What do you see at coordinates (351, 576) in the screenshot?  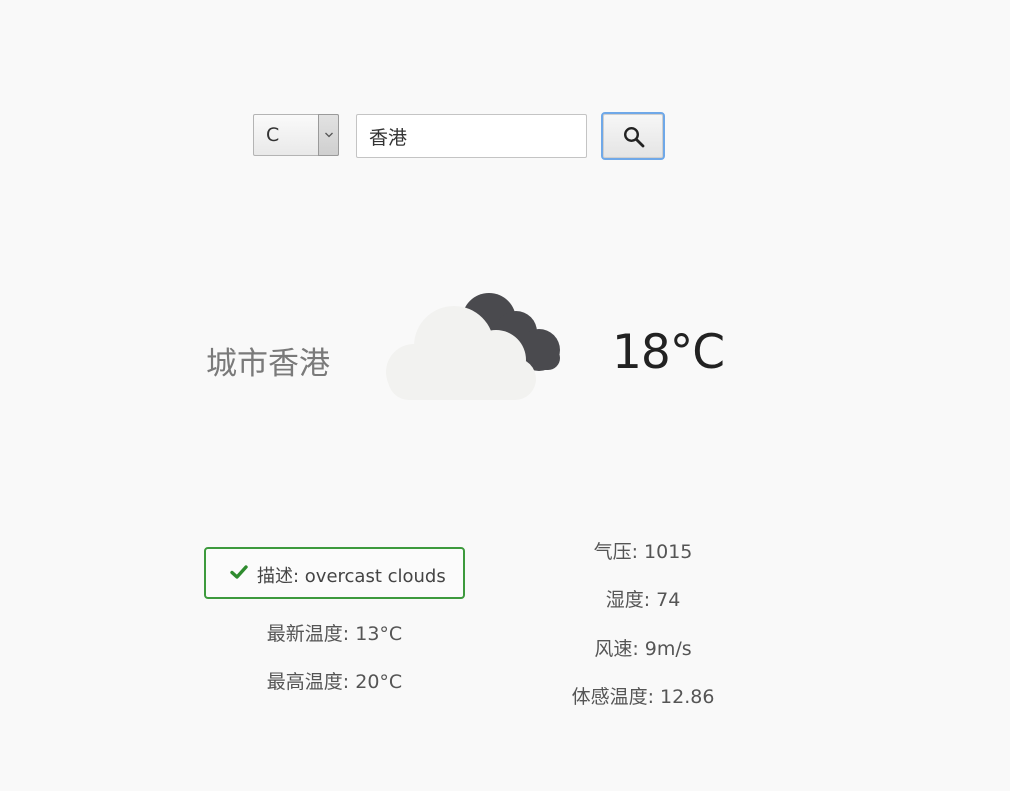 I see `description-text: 描述: overcast clouds` at bounding box center [351, 576].